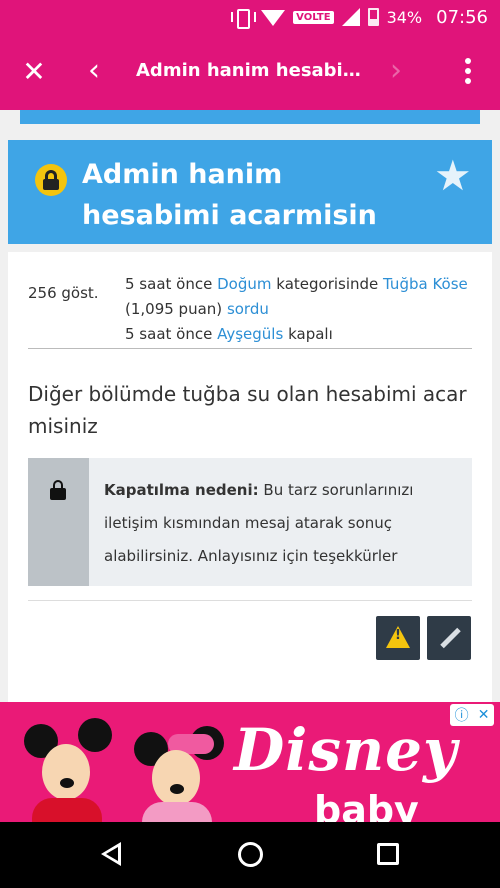  Describe the element at coordinates (248, 309) in the screenshot. I see `asked-link: sordu` at that location.